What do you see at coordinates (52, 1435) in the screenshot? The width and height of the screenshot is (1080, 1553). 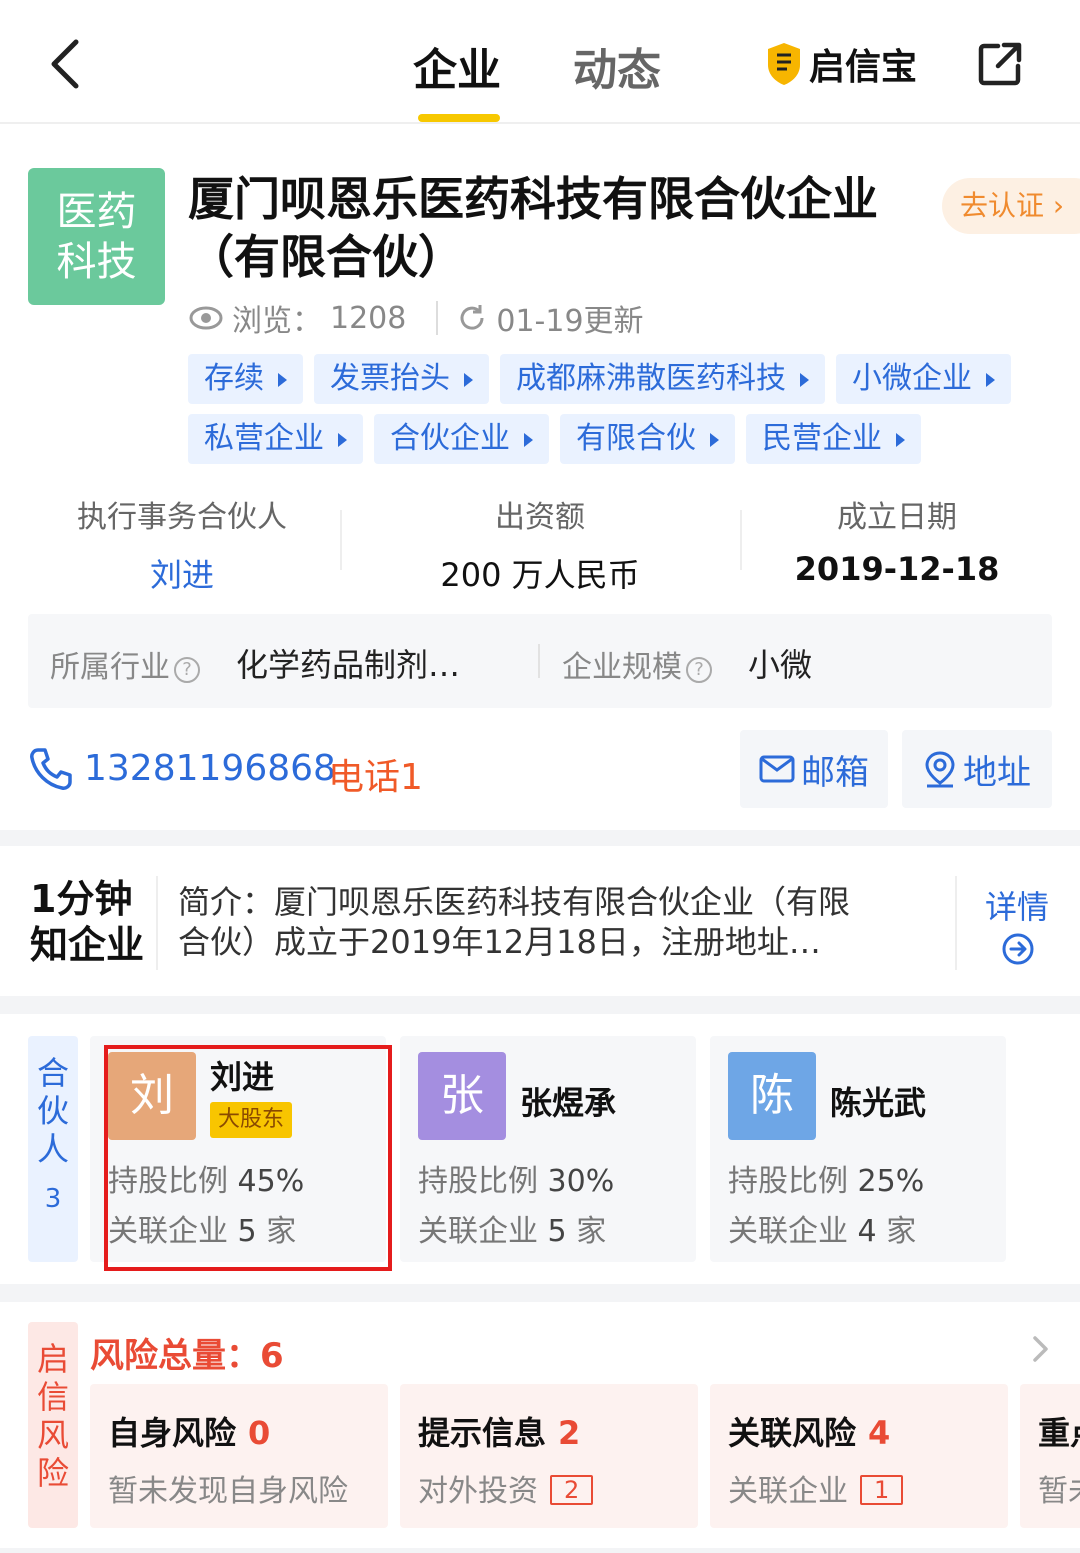 I see `risk-side-char: 风` at bounding box center [52, 1435].